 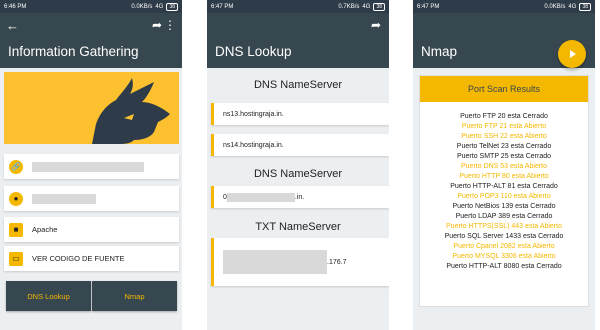 What do you see at coordinates (64, 198) in the screenshot?
I see `redacted-ip` at bounding box center [64, 198].